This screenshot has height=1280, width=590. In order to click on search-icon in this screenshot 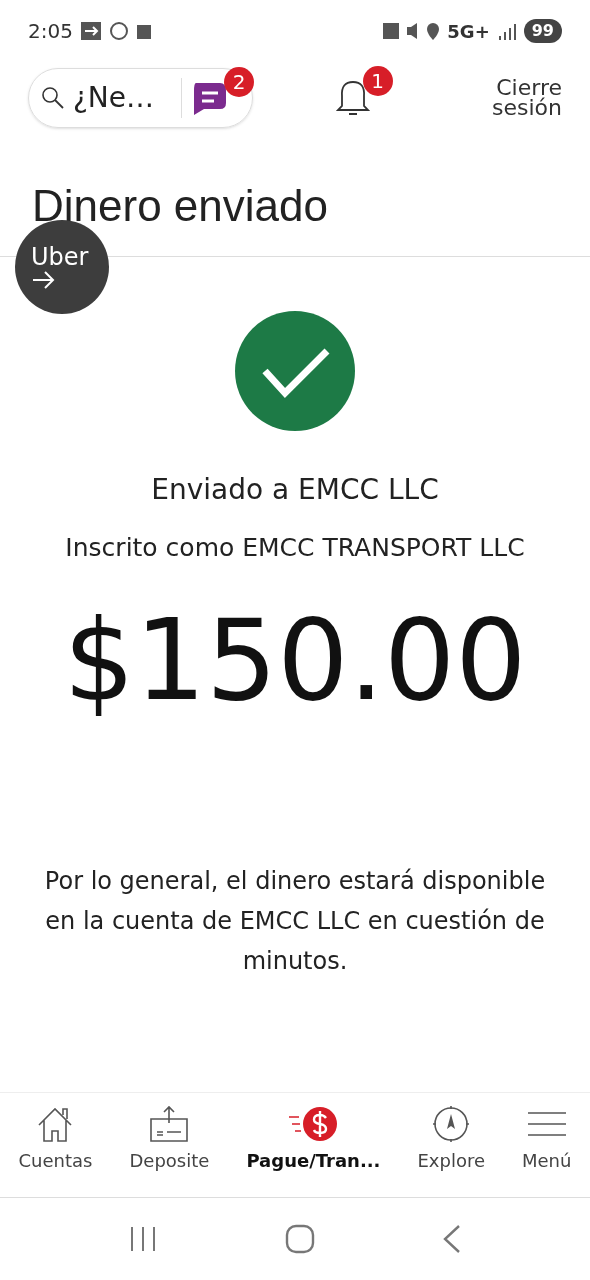, I will do `click(53, 98)`.